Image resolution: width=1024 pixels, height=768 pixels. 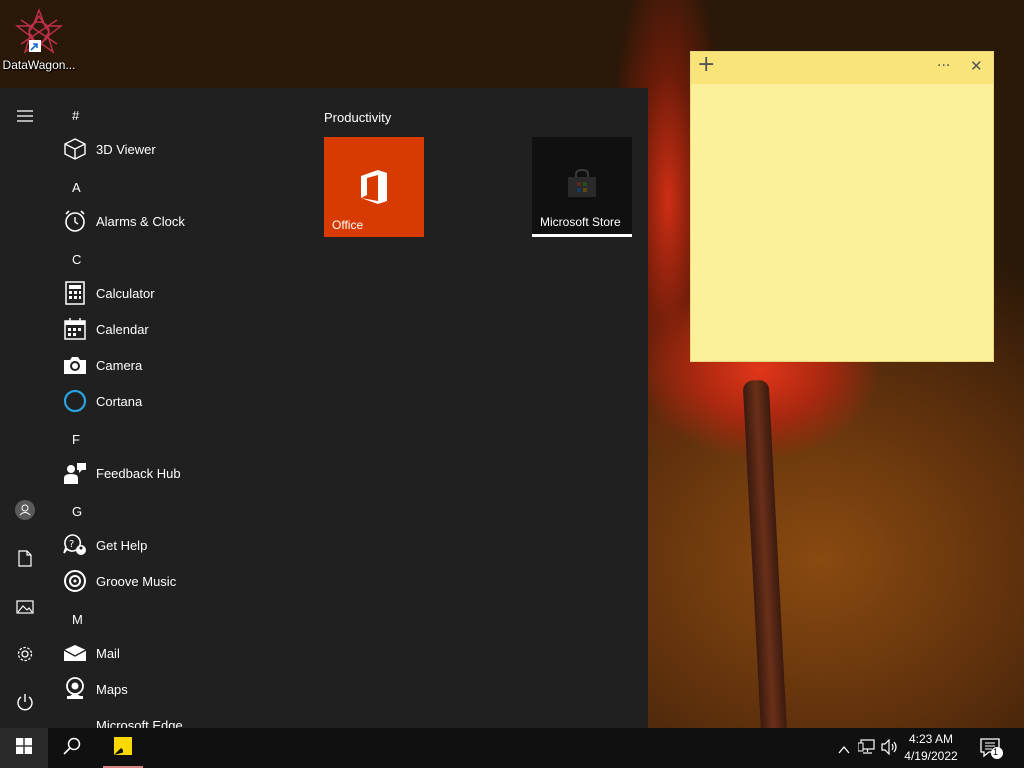 I want to click on sticky-note-title-bar: + ··· ✕, so click(x=842, y=68).